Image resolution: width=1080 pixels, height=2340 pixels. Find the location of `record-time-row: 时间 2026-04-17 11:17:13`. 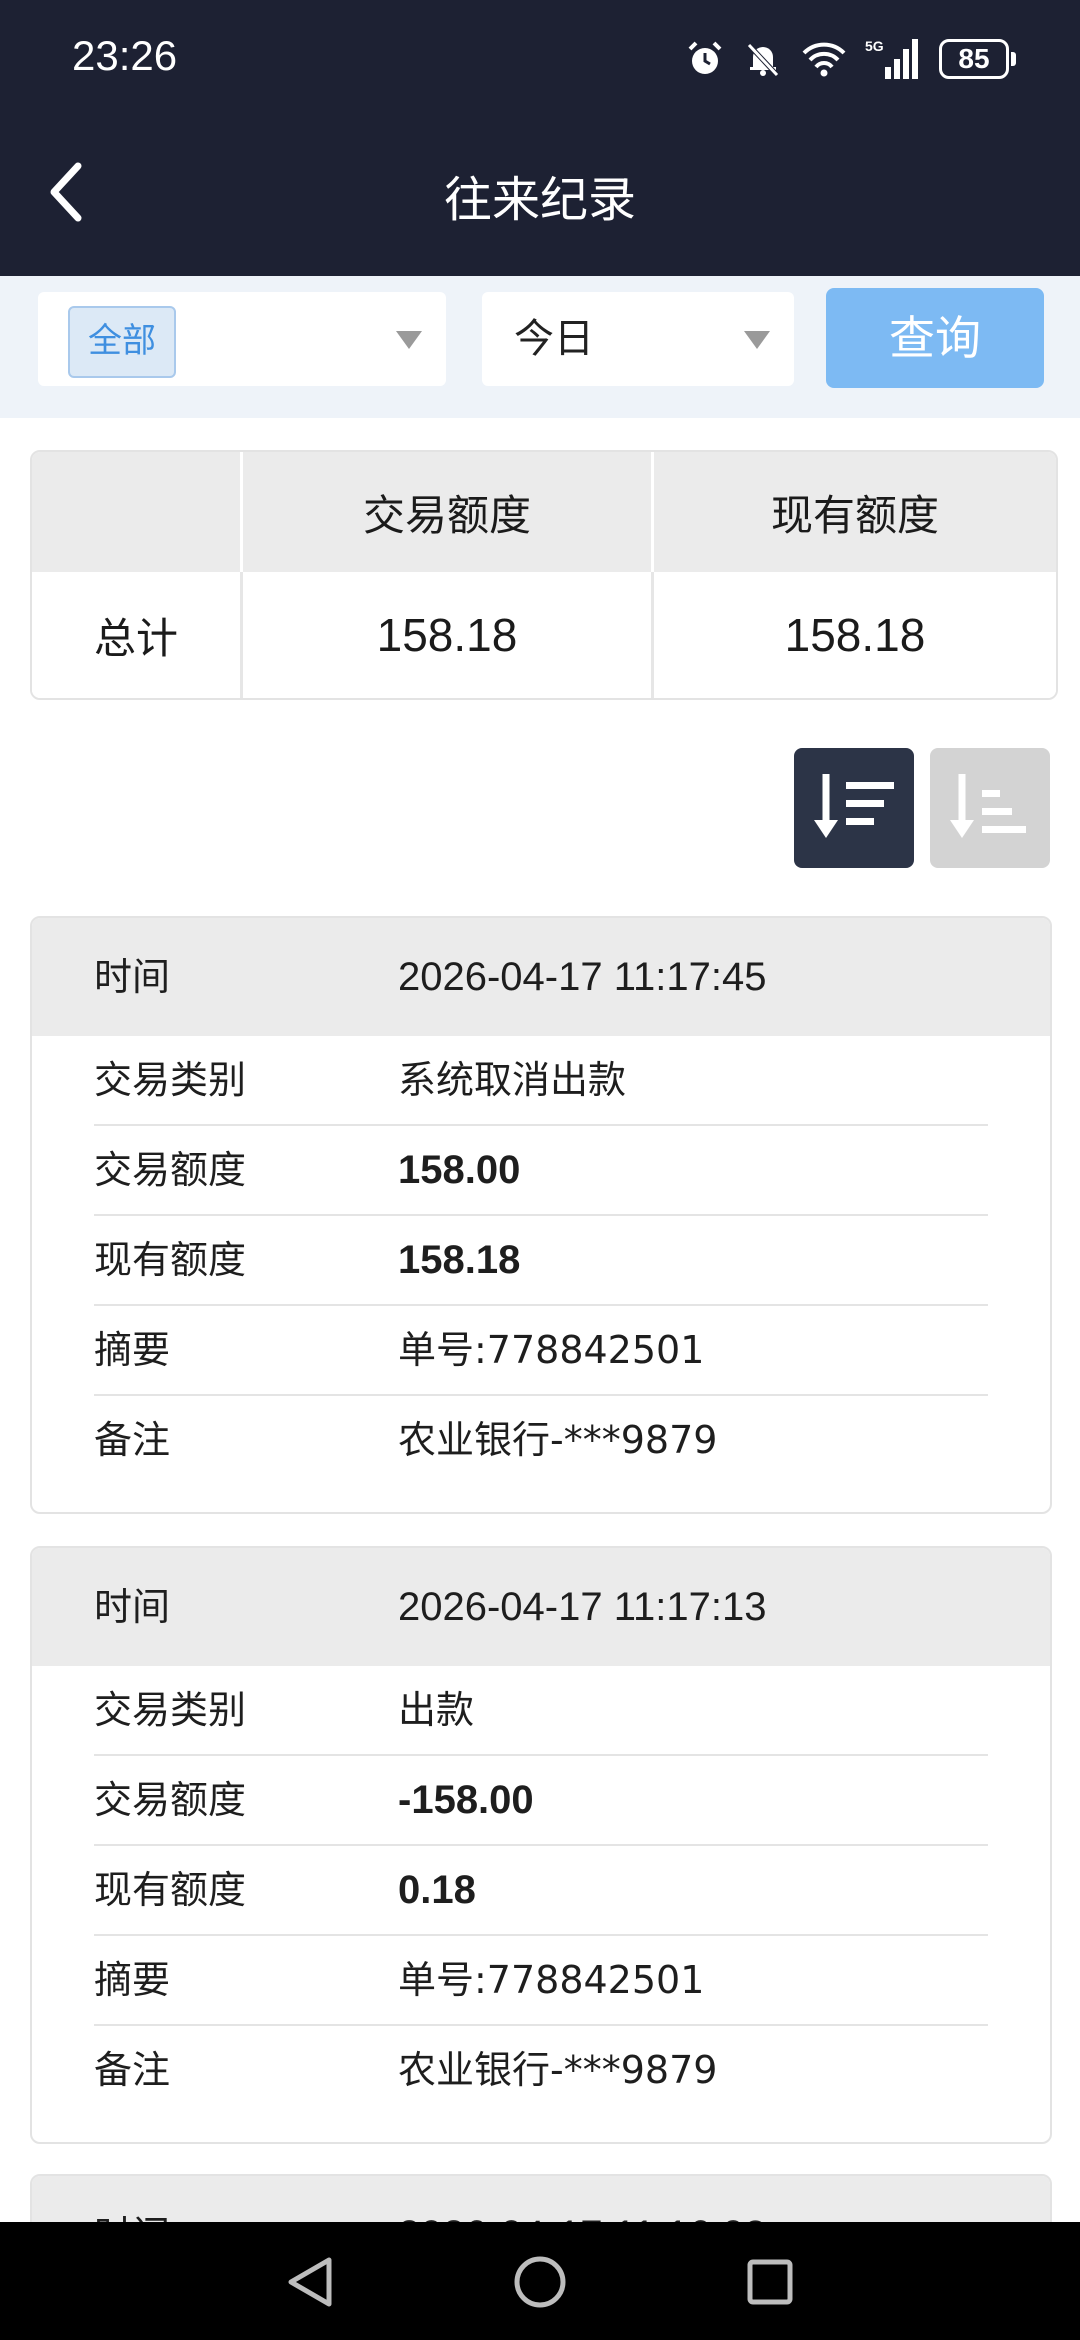

record-time-row: 时间 2026-04-17 11:17:13 is located at coordinates (541, 1607).